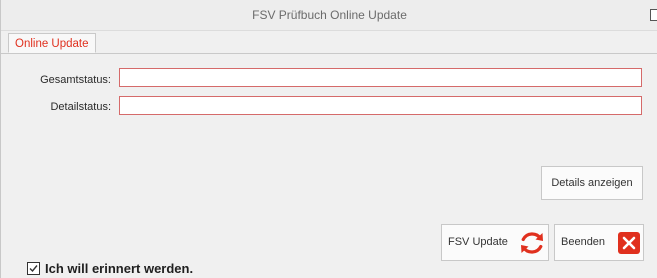 The image size is (657, 278). I want to click on beenden-button: Beenden, so click(599, 242).